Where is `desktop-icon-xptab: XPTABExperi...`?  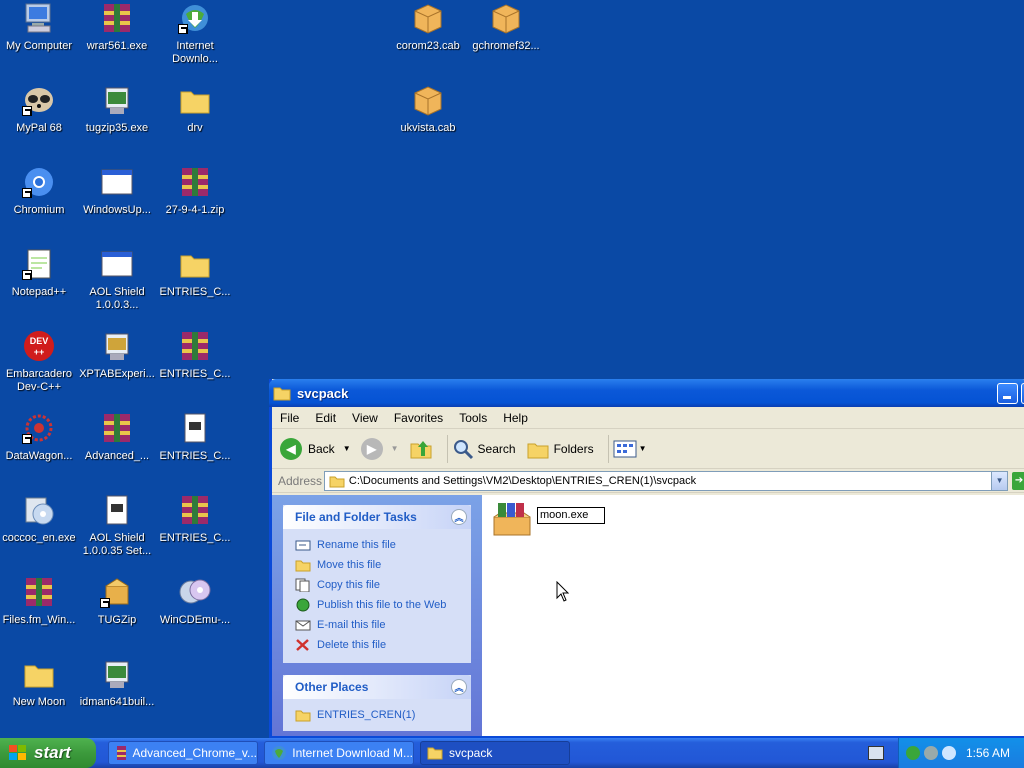
desktop-icon-xptab: XPTABExperi... is located at coordinates (117, 368).